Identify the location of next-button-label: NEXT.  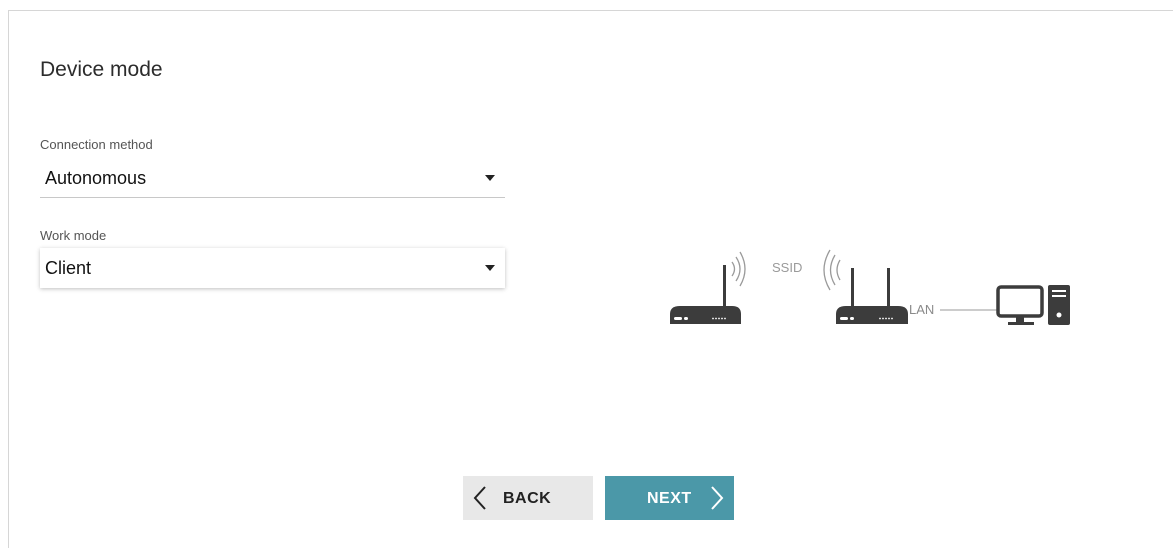
(669, 498).